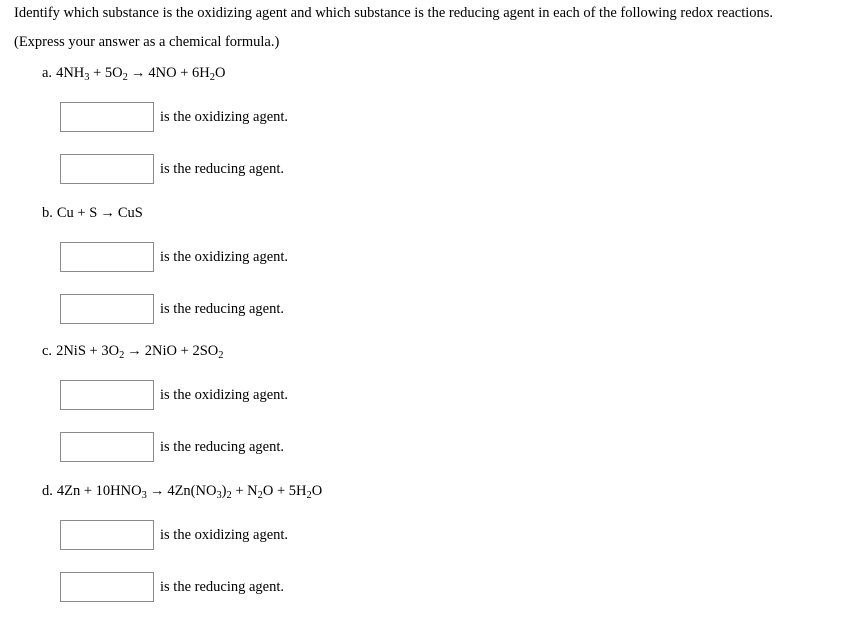 Image resolution: width=852 pixels, height=625 pixels. Describe the element at coordinates (107, 535) in the screenshot. I see `oxidizing-agent-input-d` at that location.